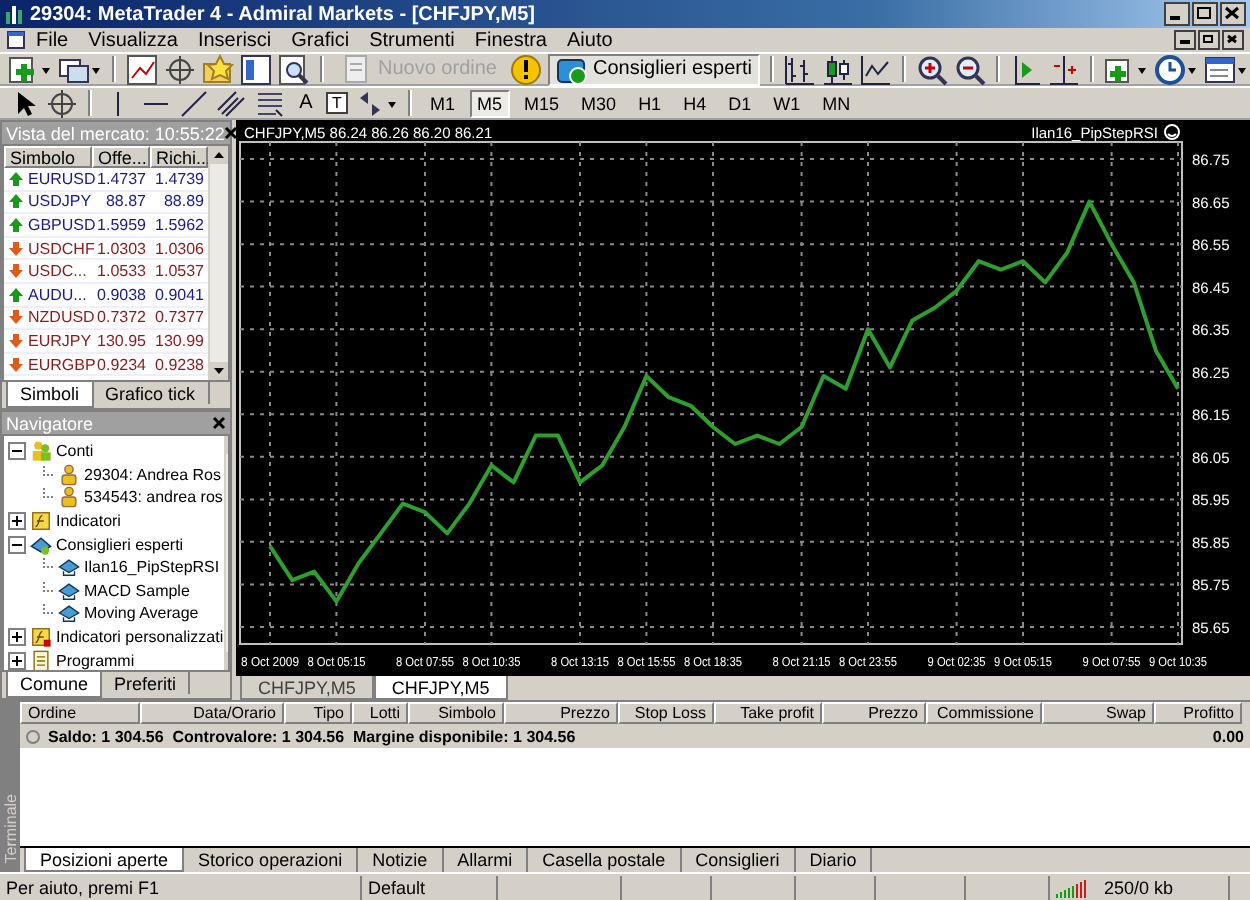 The width and height of the screenshot is (1250, 900). Describe the element at coordinates (232, 103) in the screenshot. I see `channel-icon` at that location.